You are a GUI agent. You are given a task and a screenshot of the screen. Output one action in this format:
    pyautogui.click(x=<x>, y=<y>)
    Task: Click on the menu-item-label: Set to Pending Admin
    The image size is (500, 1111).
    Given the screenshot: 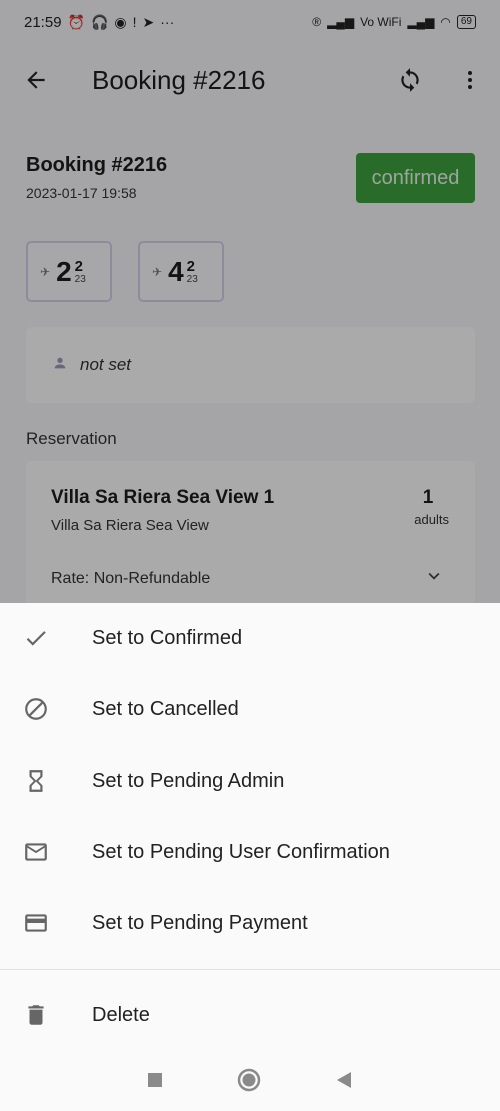 What is the action you would take?
    pyautogui.click(x=188, y=780)
    